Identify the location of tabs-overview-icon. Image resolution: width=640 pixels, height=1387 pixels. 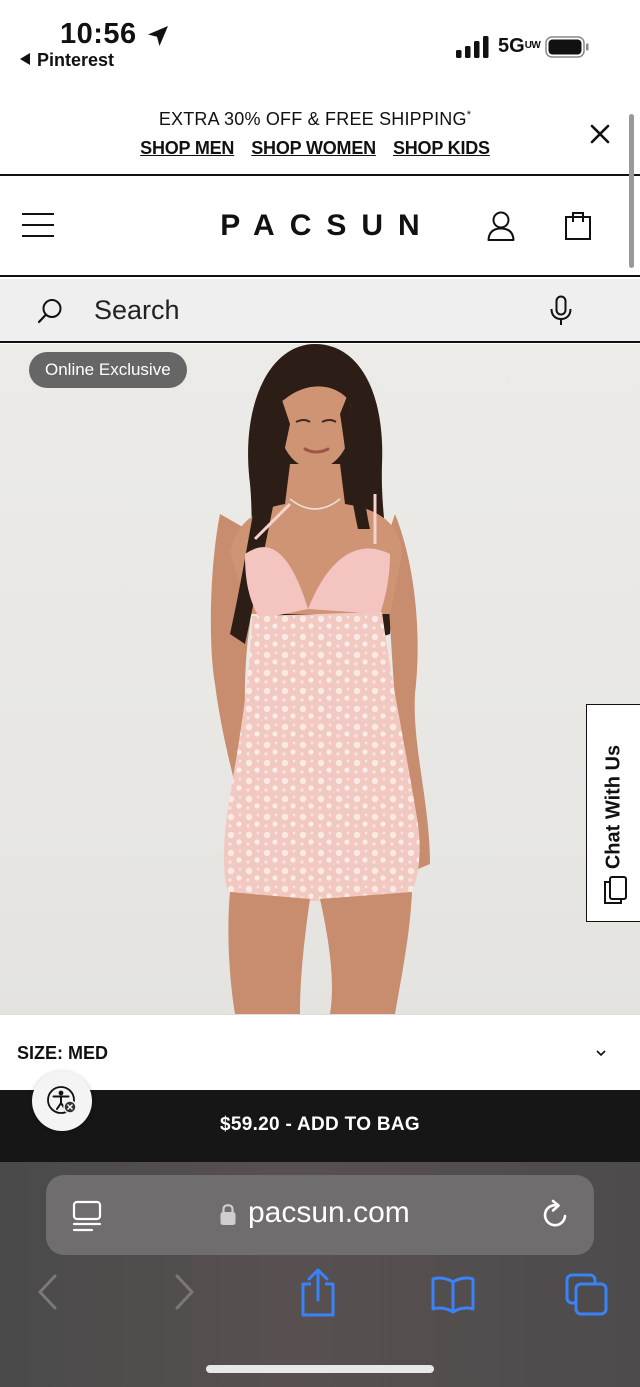
(587, 1295).